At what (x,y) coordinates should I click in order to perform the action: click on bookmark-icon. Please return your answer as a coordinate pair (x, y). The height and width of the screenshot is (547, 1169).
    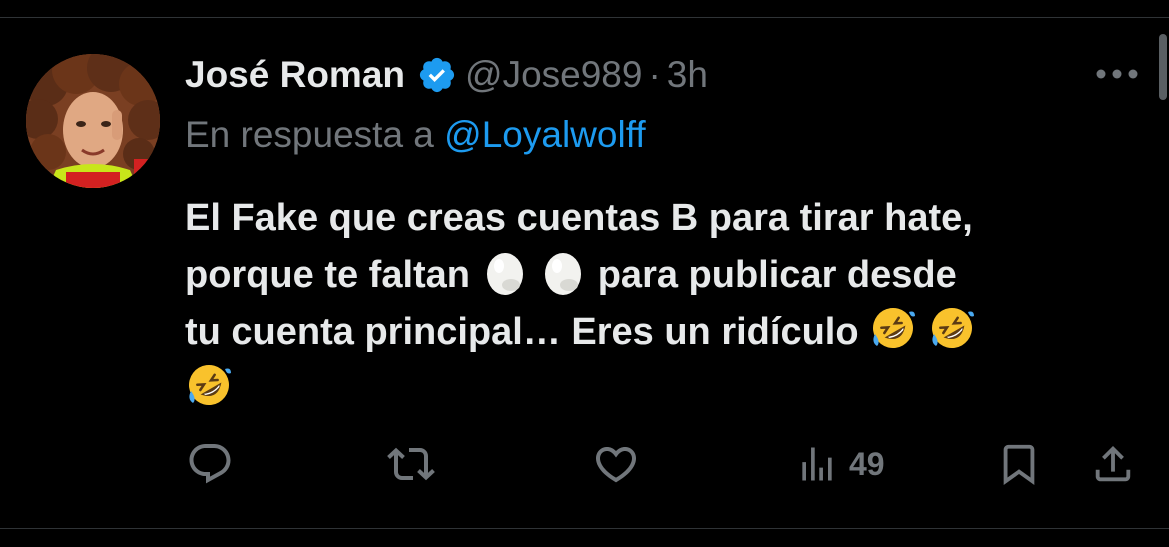
    Looking at the image, I should click on (1019, 464).